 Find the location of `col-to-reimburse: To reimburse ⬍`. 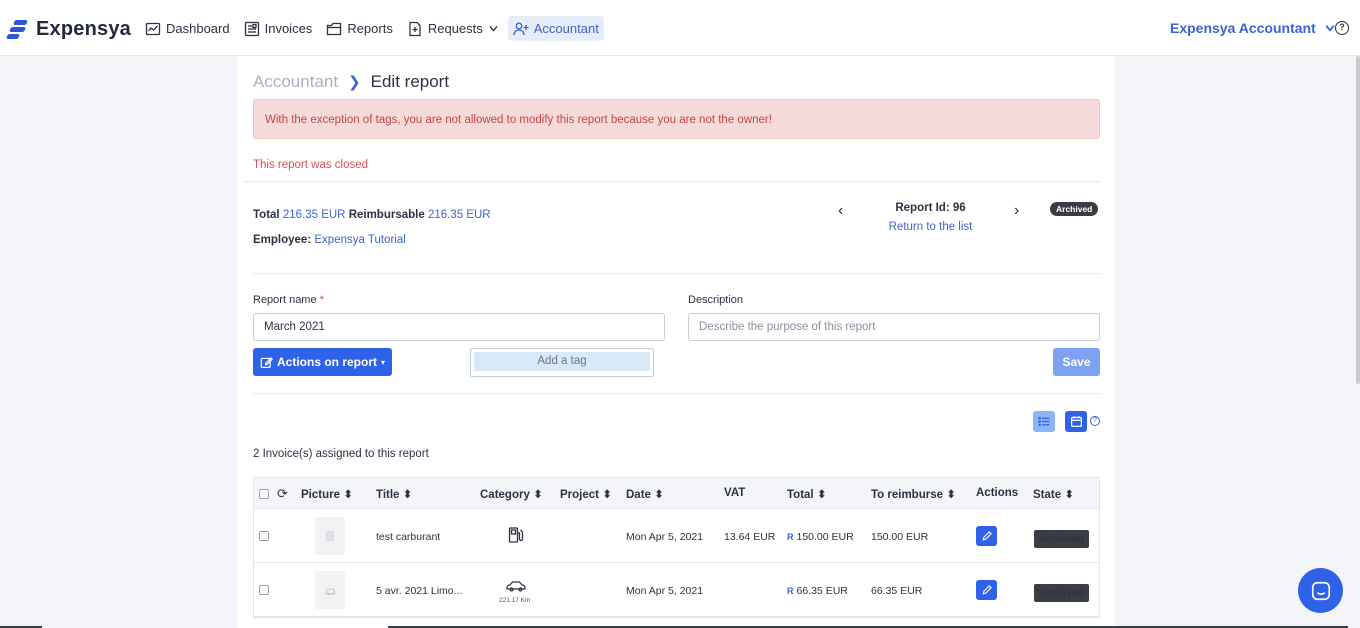

col-to-reimburse: To reimburse ⬍ is located at coordinates (913, 494).